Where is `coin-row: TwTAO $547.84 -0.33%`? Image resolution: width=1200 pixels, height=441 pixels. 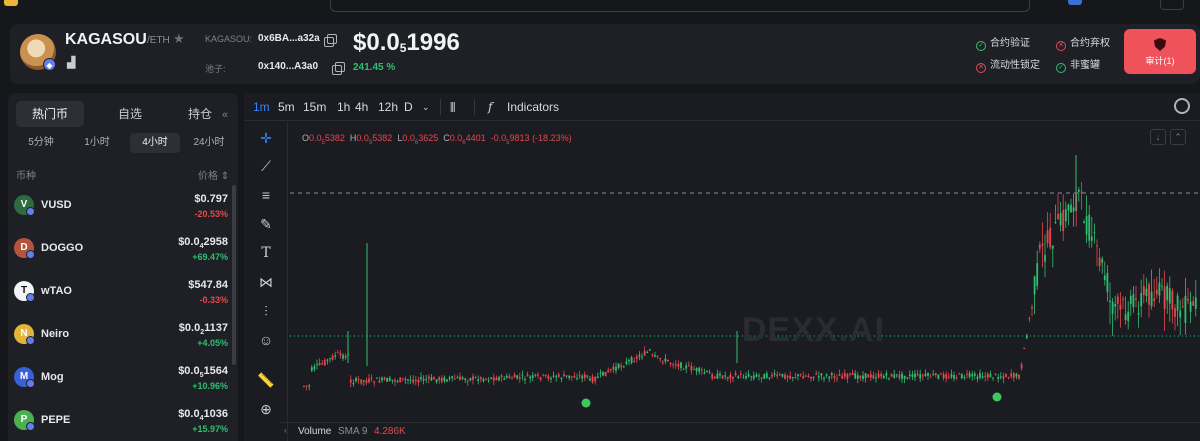
coin-row: TwTAO $547.84 -0.33% is located at coordinates (120, 292).